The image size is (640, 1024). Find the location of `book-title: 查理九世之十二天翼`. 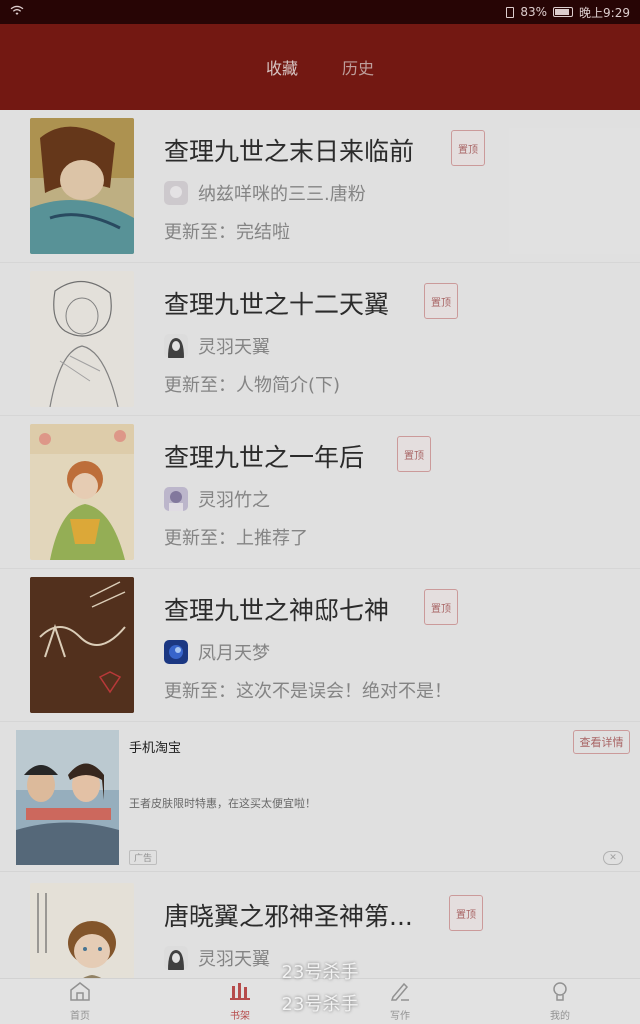

book-title: 查理九世之十二天翼 is located at coordinates (277, 304).